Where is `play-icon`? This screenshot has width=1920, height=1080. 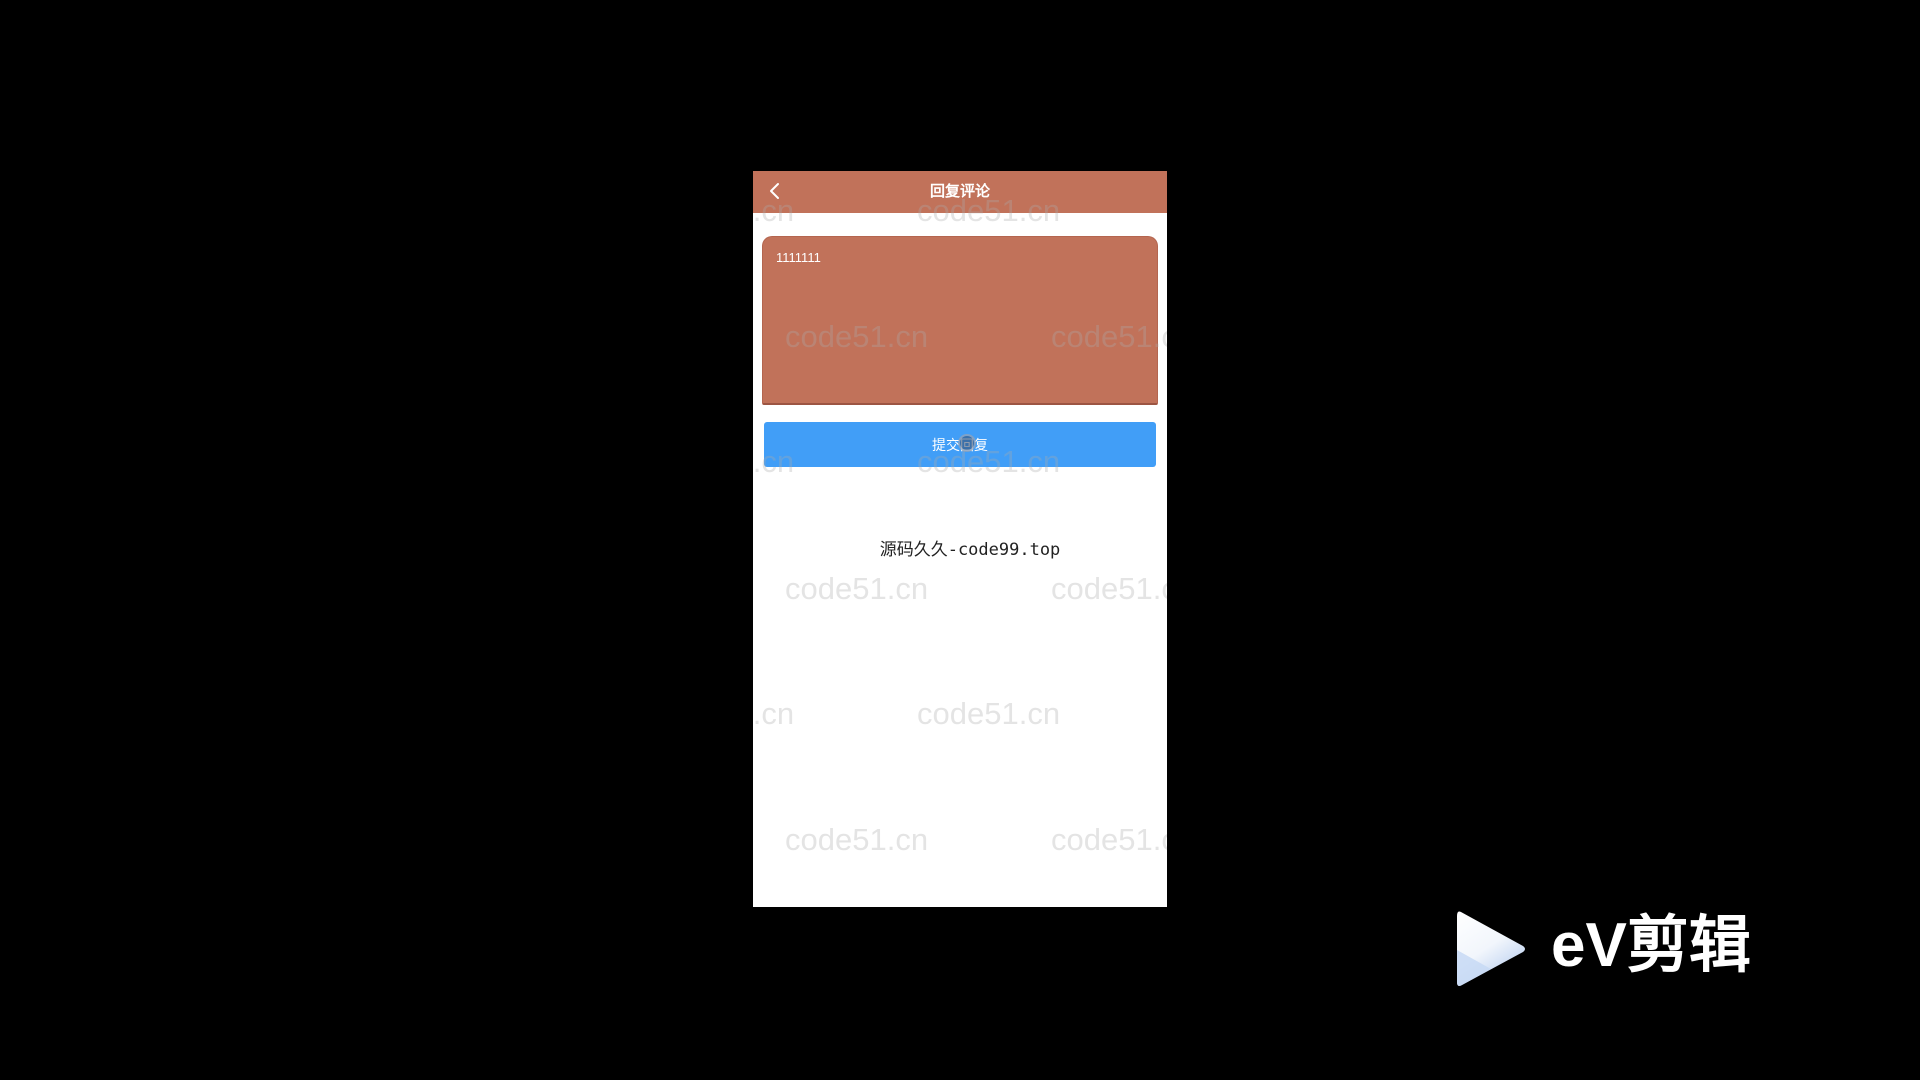
play-icon is located at coordinates (1490, 949).